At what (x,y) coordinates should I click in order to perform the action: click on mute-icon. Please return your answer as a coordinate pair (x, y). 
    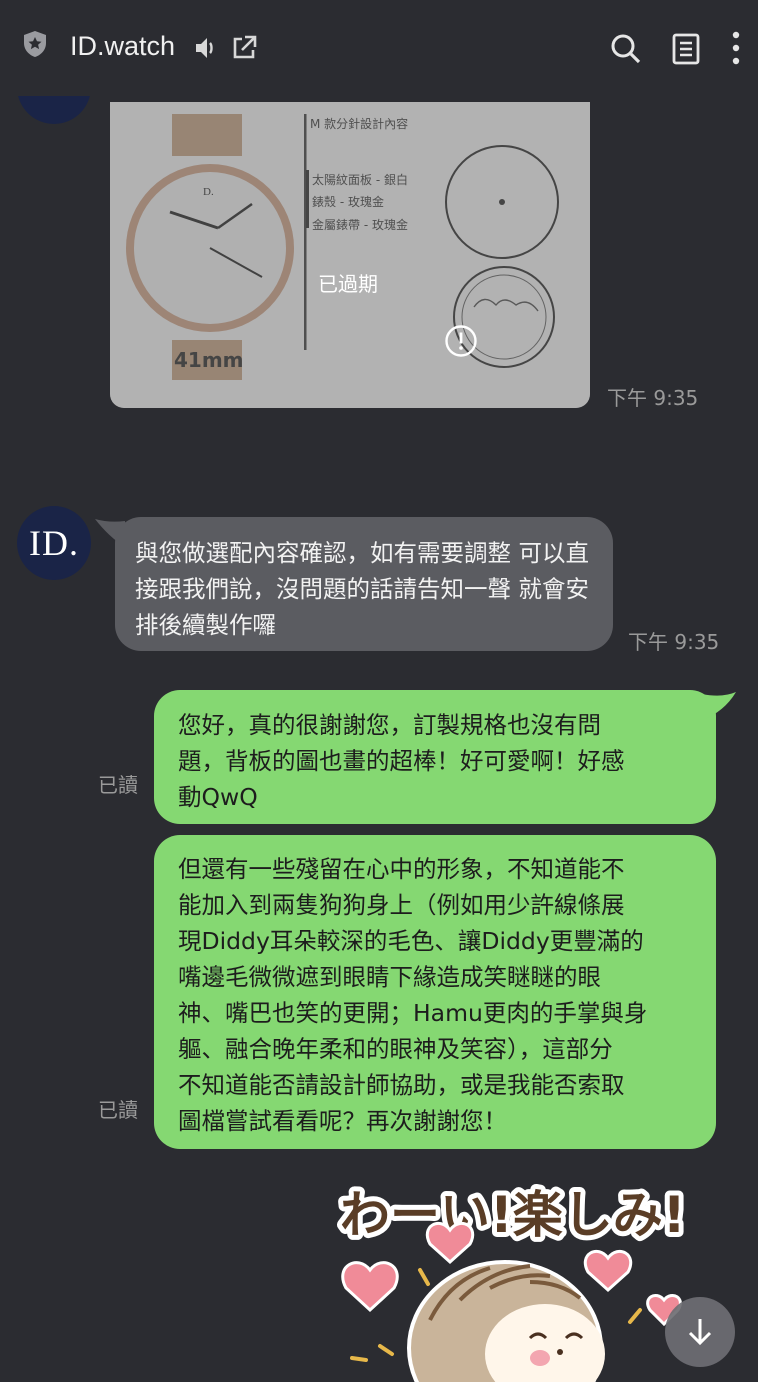
    Looking at the image, I should click on (206, 50).